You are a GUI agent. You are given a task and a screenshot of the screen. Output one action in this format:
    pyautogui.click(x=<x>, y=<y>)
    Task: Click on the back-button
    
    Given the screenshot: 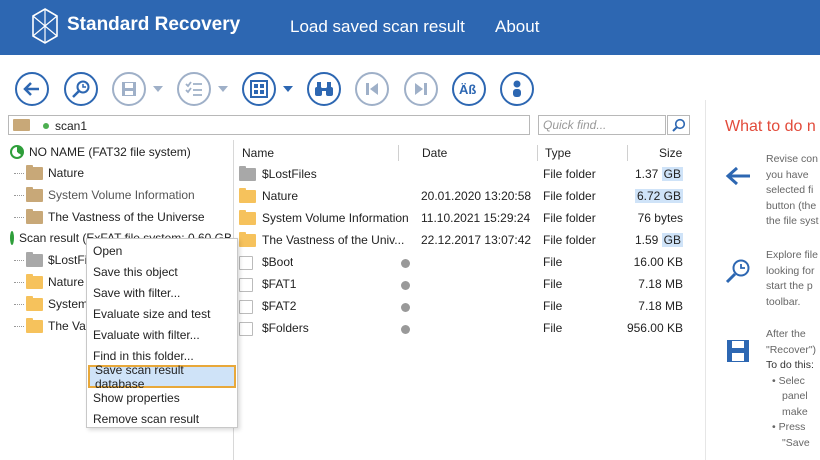 What is the action you would take?
    pyautogui.click(x=32, y=89)
    